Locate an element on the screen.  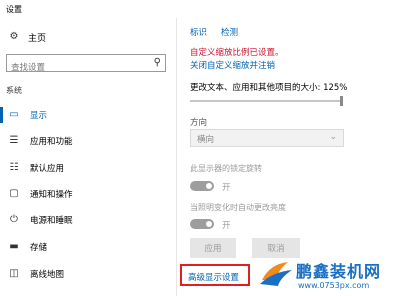
identify-link: 标识 is located at coordinates (198, 32).